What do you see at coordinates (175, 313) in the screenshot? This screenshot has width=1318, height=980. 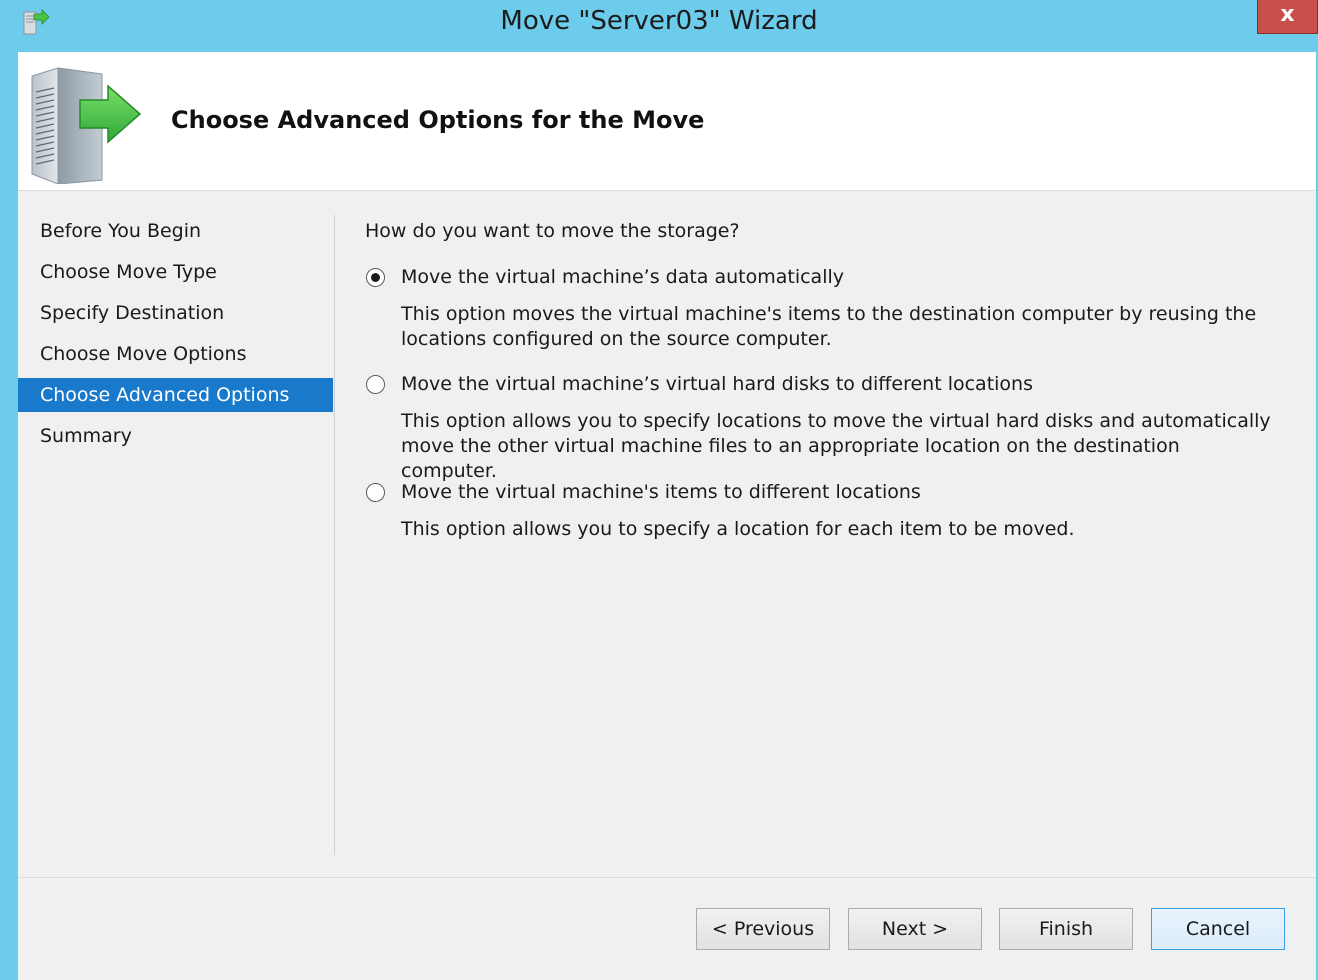 I see `nav-step-specify-destination: Specify Destination` at bounding box center [175, 313].